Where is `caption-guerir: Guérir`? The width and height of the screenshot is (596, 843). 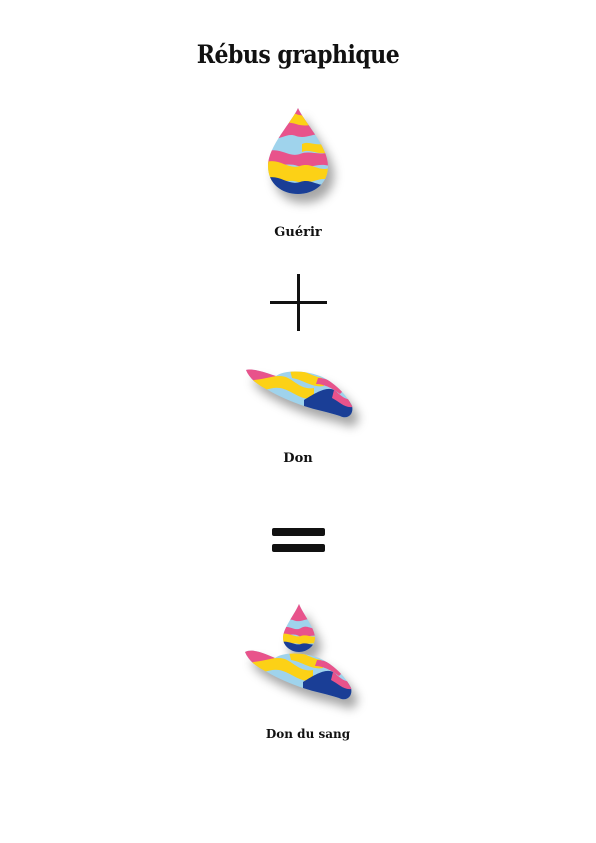 caption-guerir: Guérir is located at coordinates (298, 232).